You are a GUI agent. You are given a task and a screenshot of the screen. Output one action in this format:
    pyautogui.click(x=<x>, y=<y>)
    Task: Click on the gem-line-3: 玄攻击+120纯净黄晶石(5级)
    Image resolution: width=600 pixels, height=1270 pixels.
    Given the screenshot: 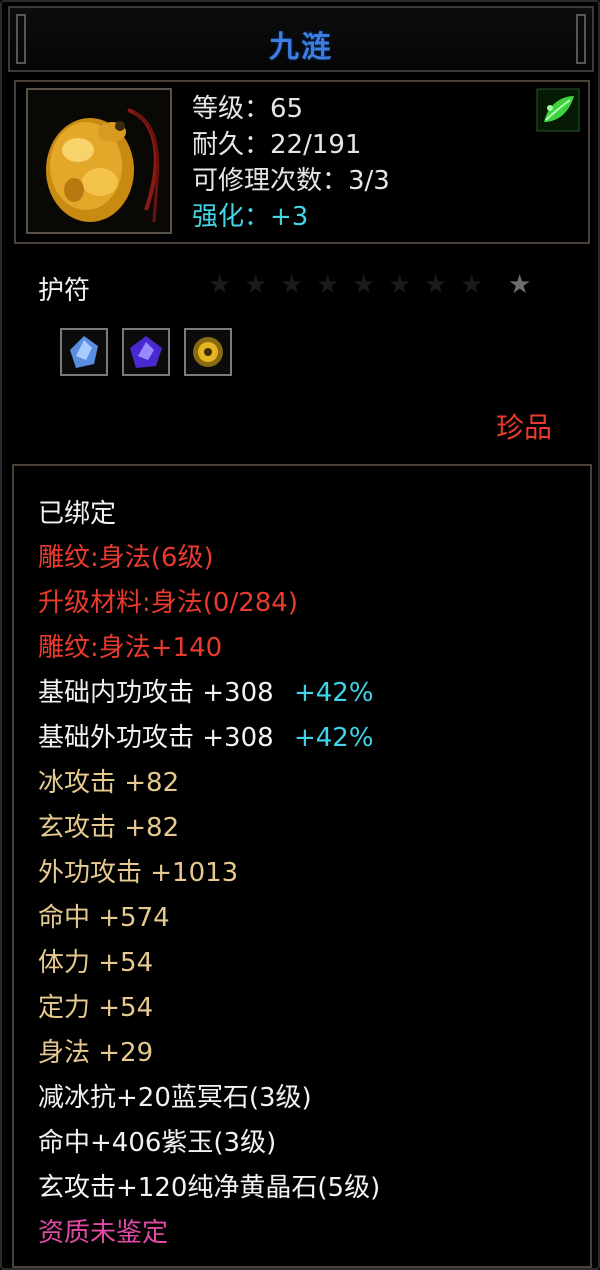 What is the action you would take?
    pyautogui.click(x=209, y=1188)
    